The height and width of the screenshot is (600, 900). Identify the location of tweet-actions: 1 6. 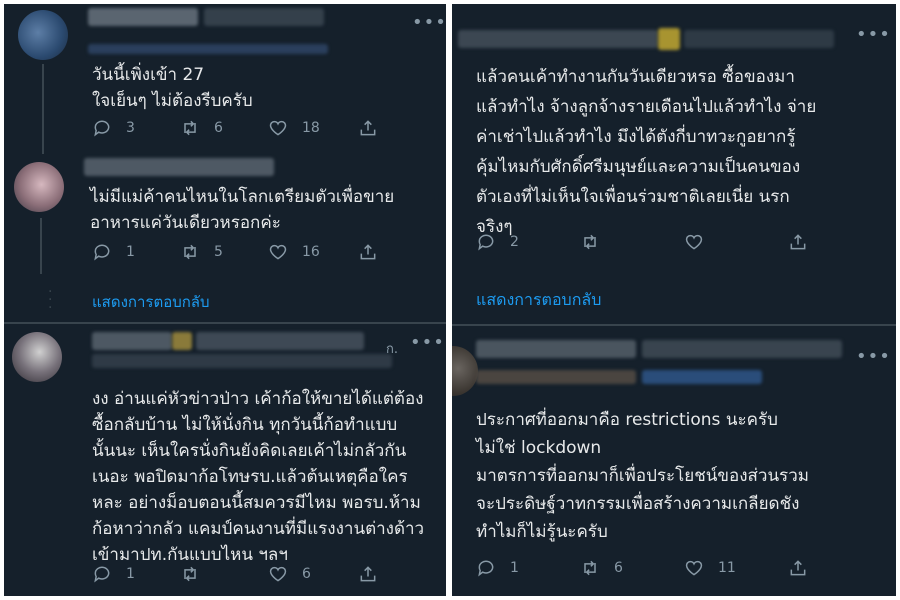
(262, 576).